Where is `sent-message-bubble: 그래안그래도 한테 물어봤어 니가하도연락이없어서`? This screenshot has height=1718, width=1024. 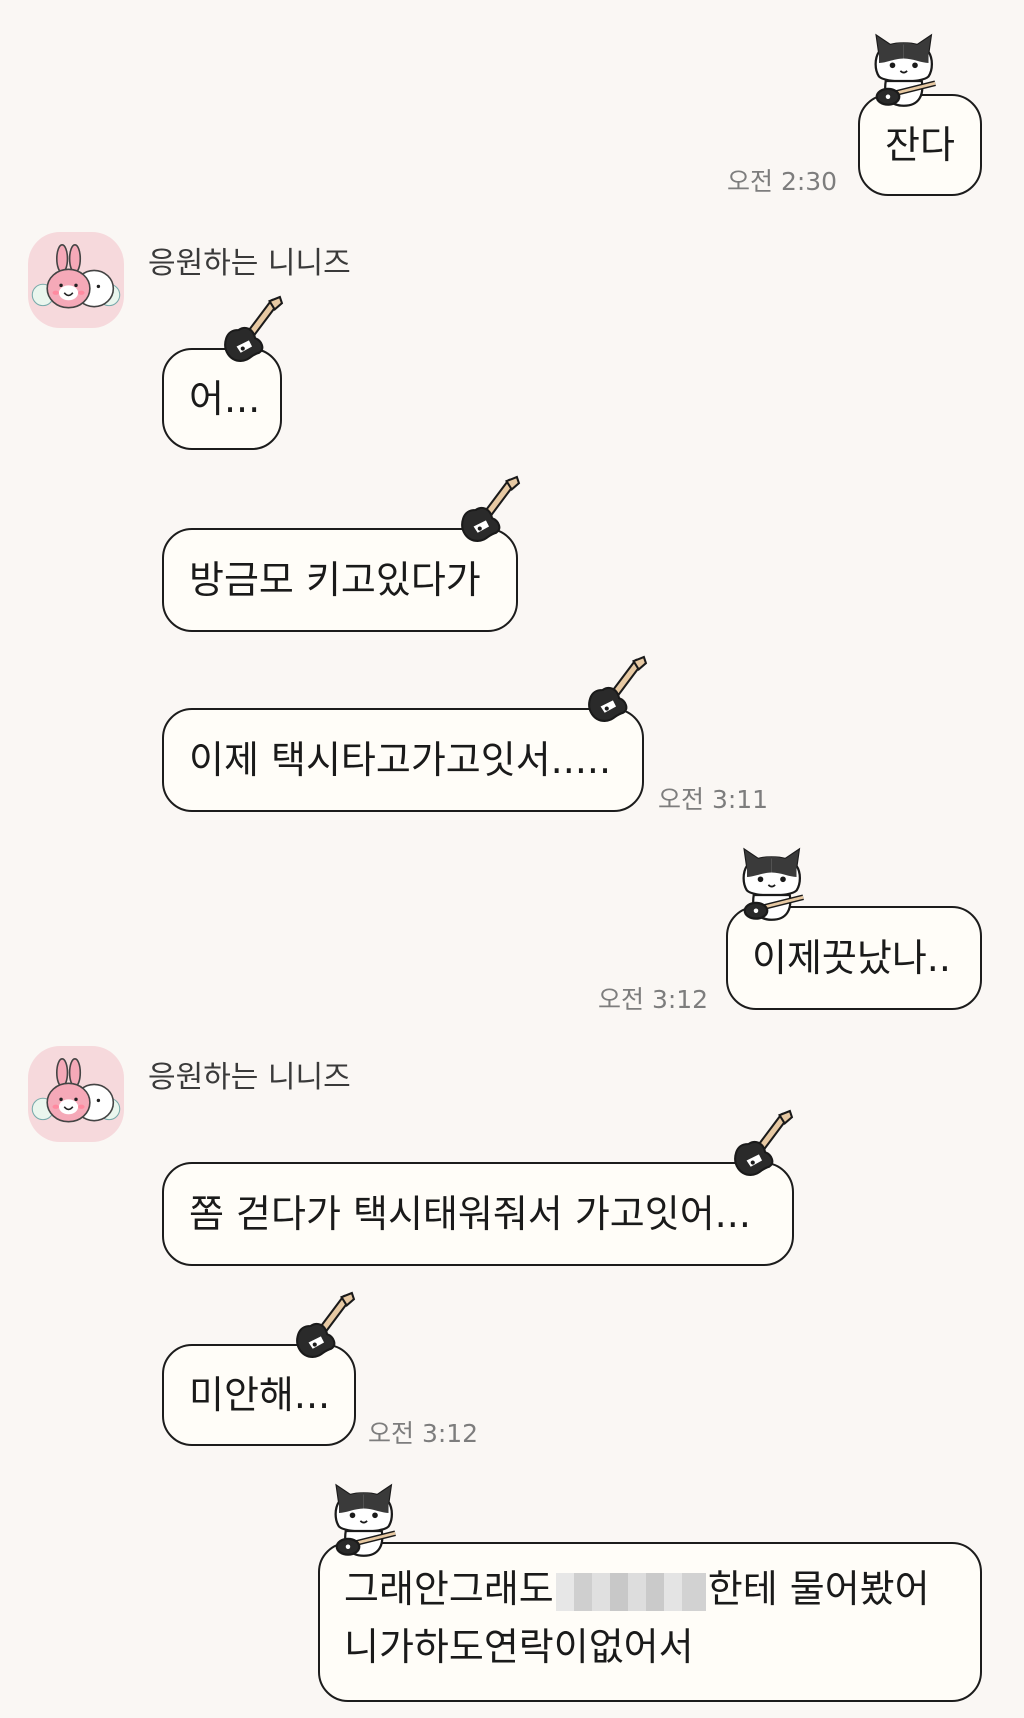 sent-message-bubble: 그래안그래도 한테 물어봤어 니가하도연락이없어서 is located at coordinates (650, 1622).